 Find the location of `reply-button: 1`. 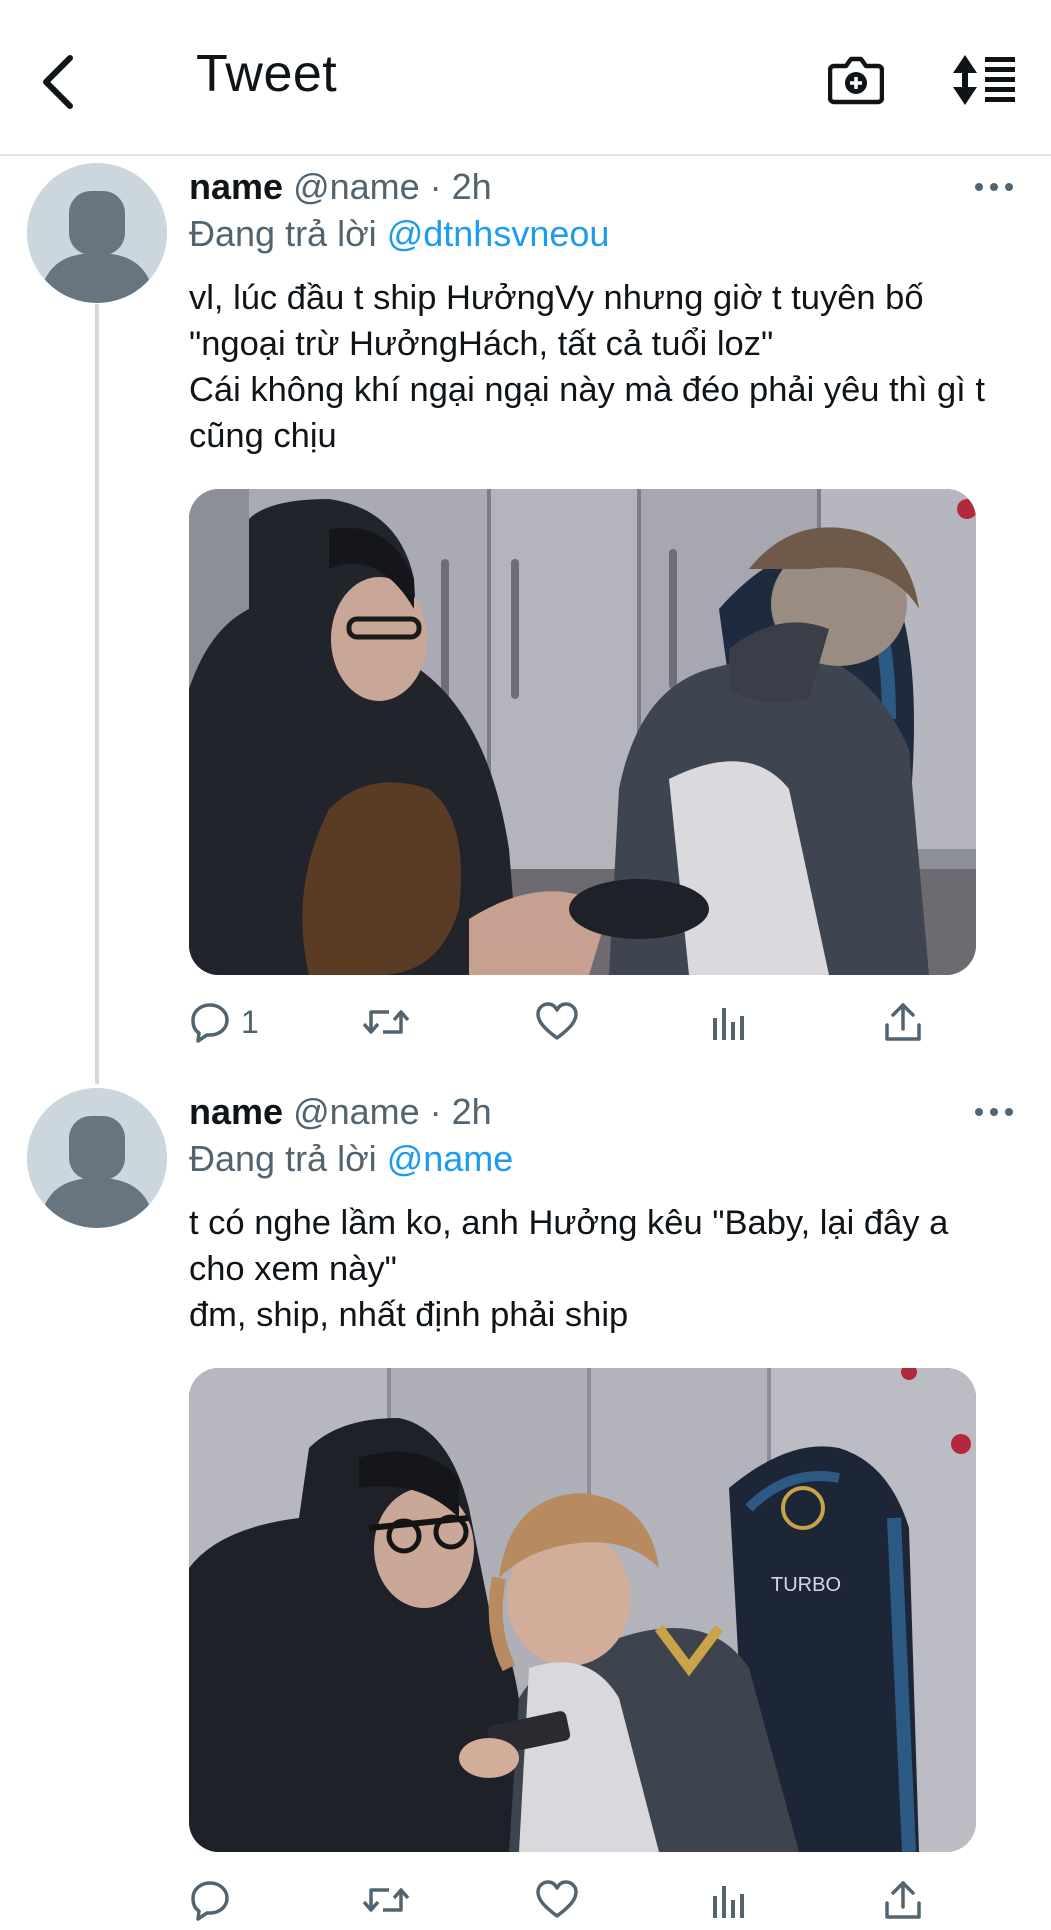

reply-button: 1 is located at coordinates (224, 1022).